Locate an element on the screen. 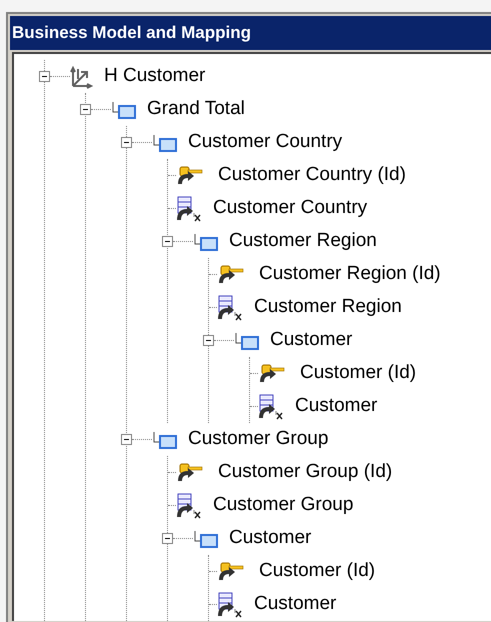 This screenshot has height=622, width=491. tree-item-label: Customer Region (Id) is located at coordinates (350, 274).